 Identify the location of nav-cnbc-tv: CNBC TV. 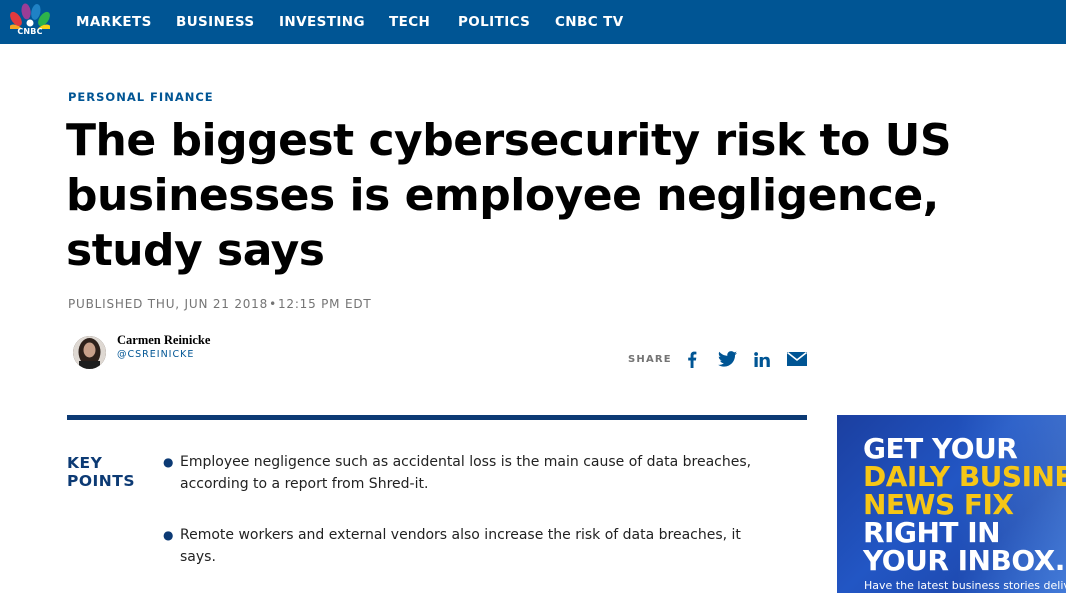
(589, 22).